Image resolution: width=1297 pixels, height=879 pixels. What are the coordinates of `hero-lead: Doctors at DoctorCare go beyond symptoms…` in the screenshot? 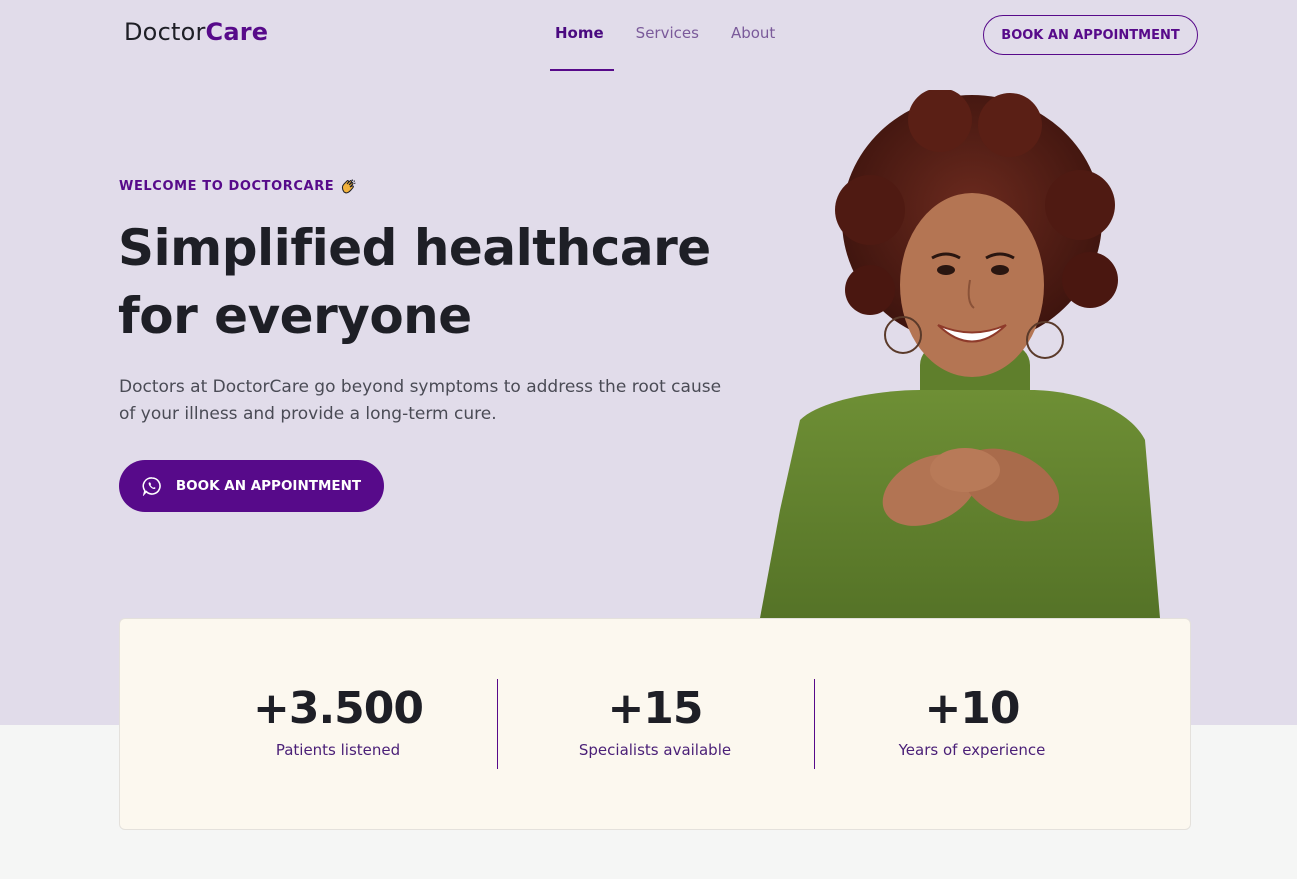 It's located at (420, 400).